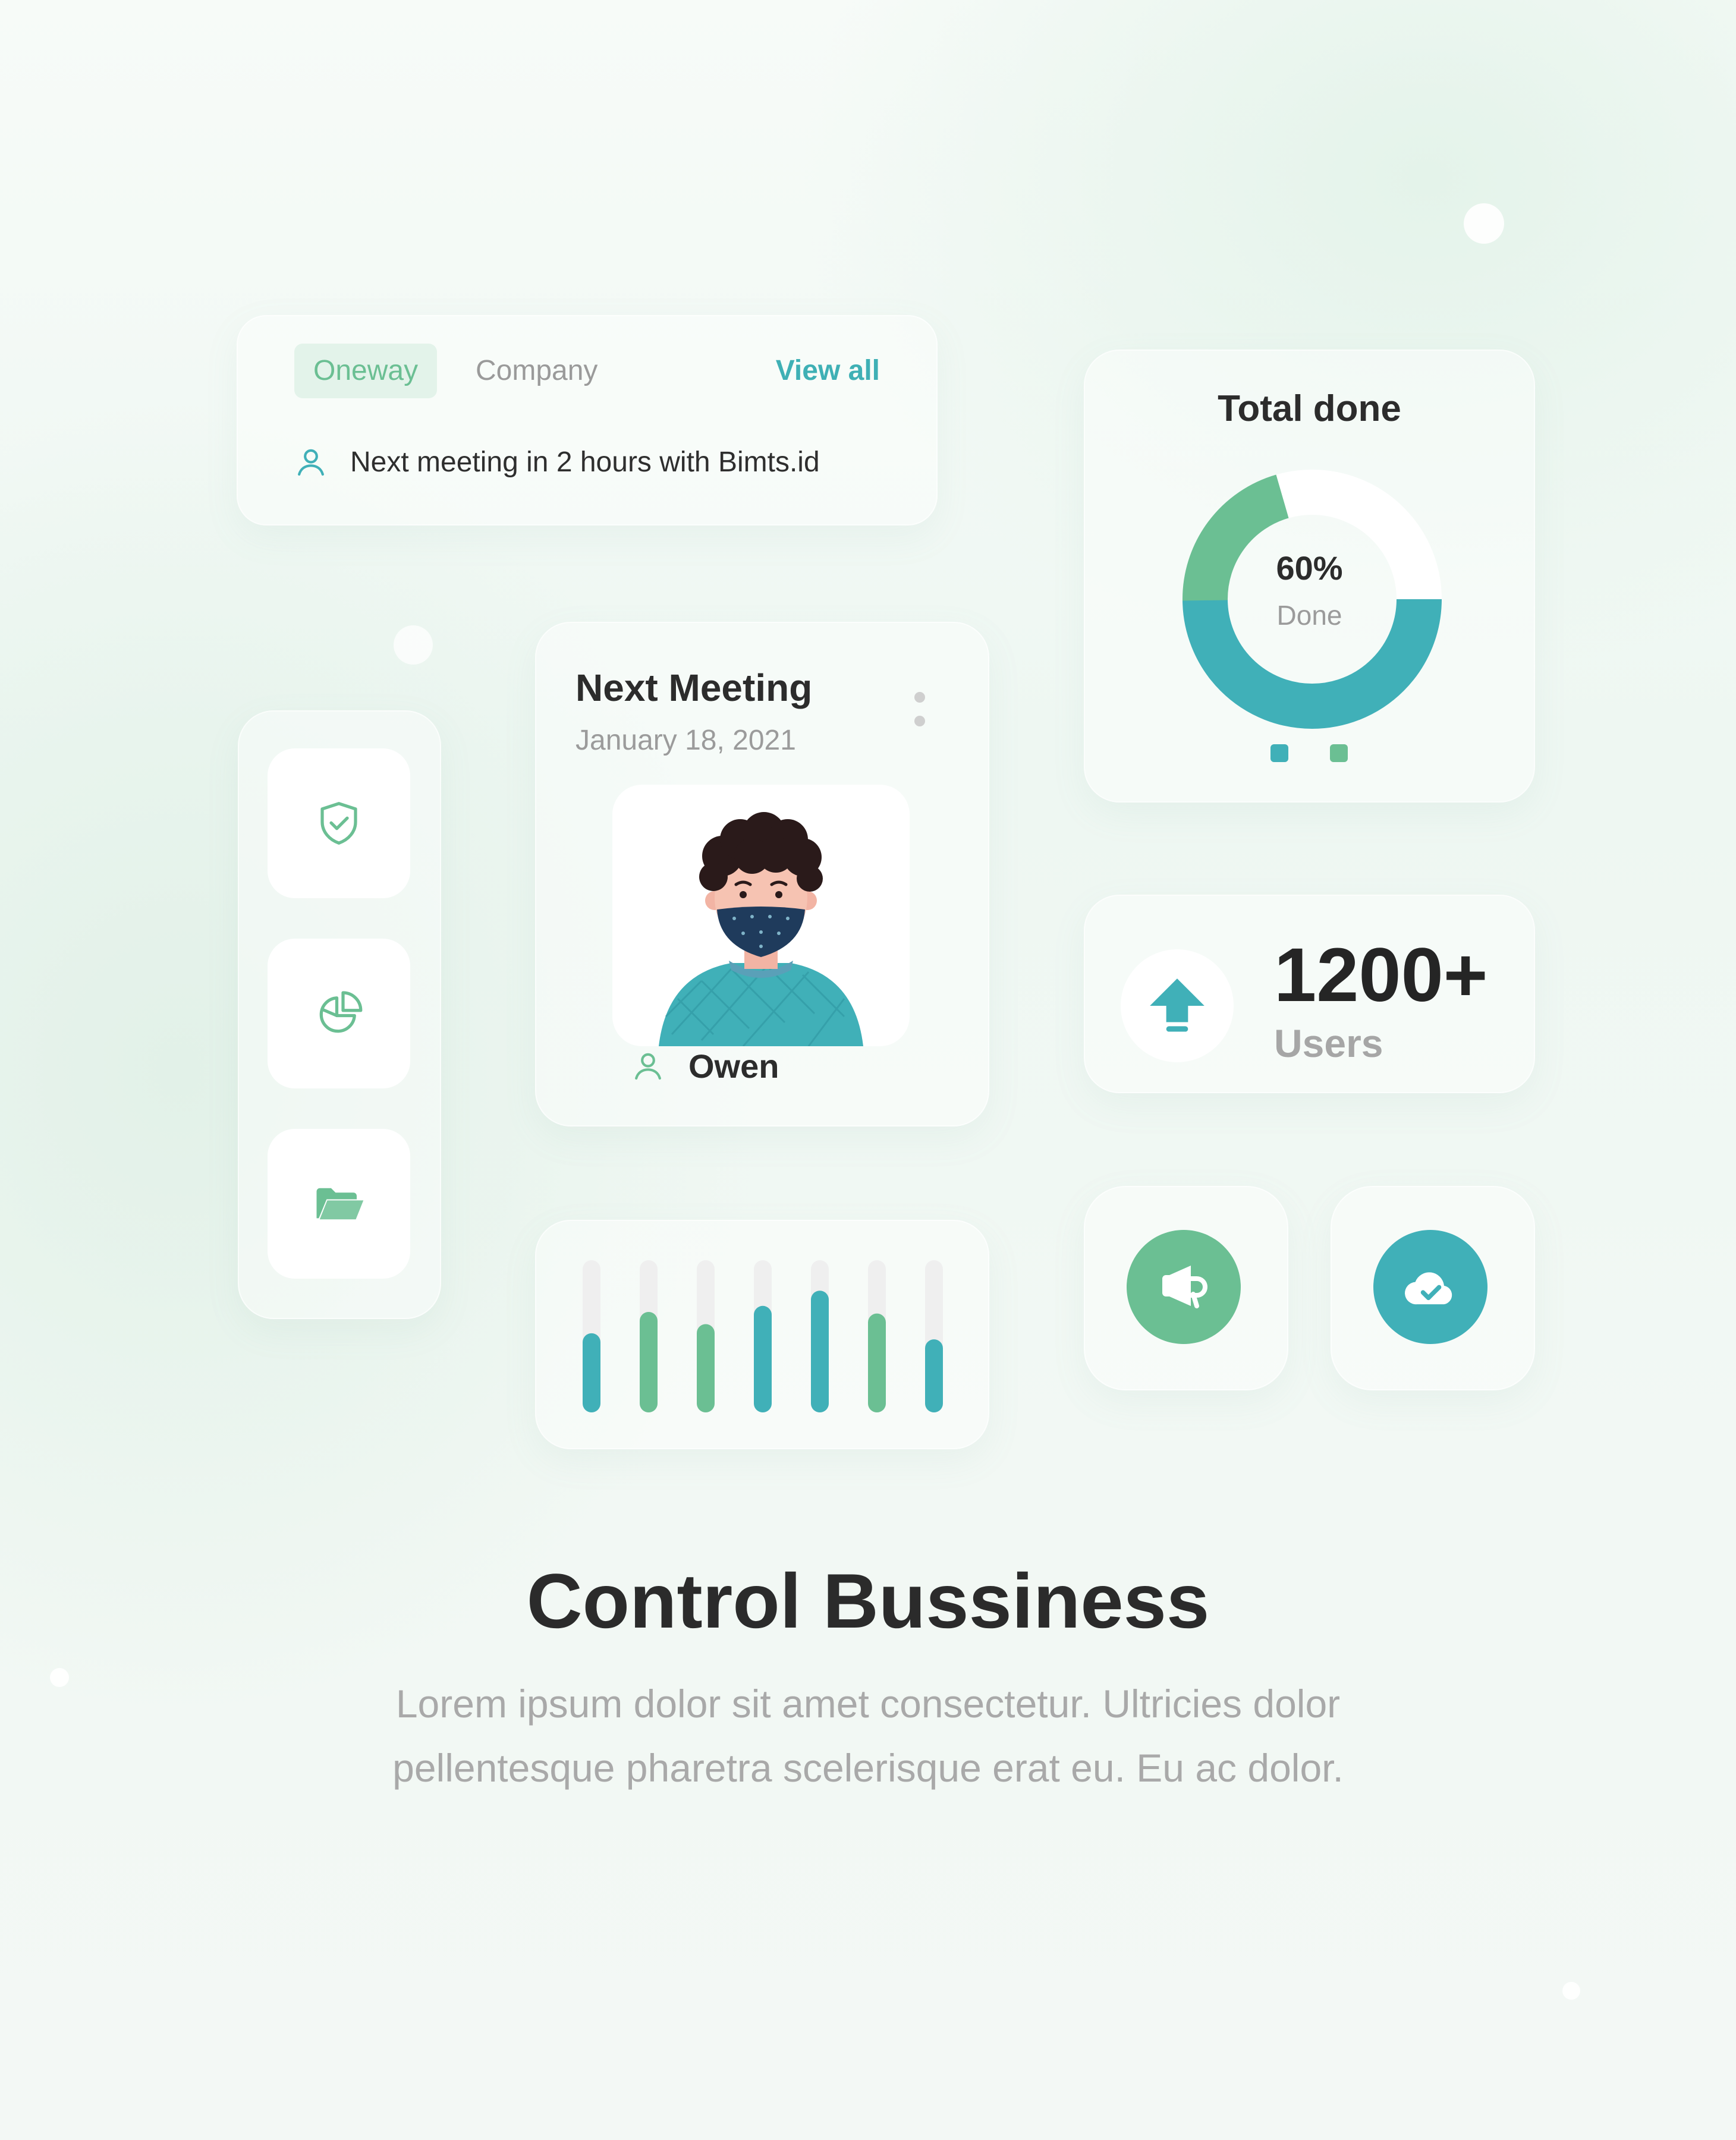 This screenshot has width=1736, height=2140. I want to click on bar-chart-card, so click(762, 1334).